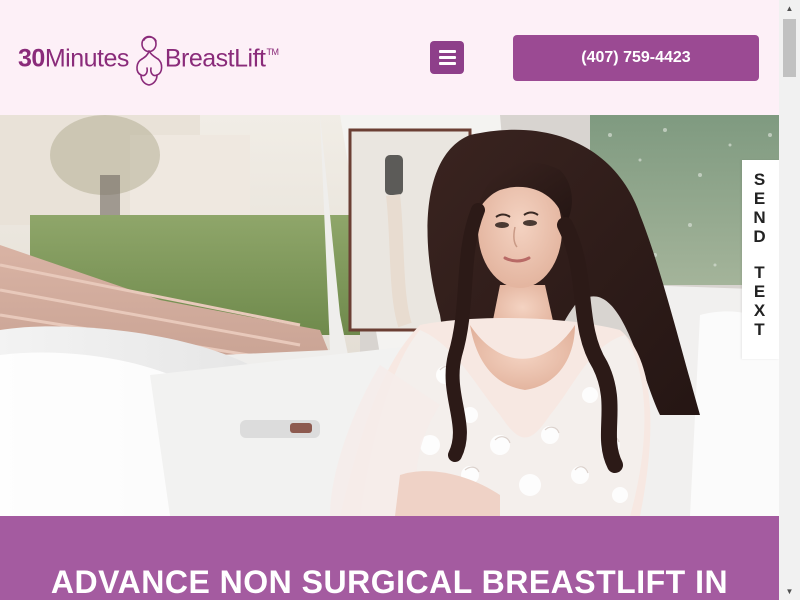 This screenshot has width=800, height=600. I want to click on hamburger-menu-button, so click(447, 57).